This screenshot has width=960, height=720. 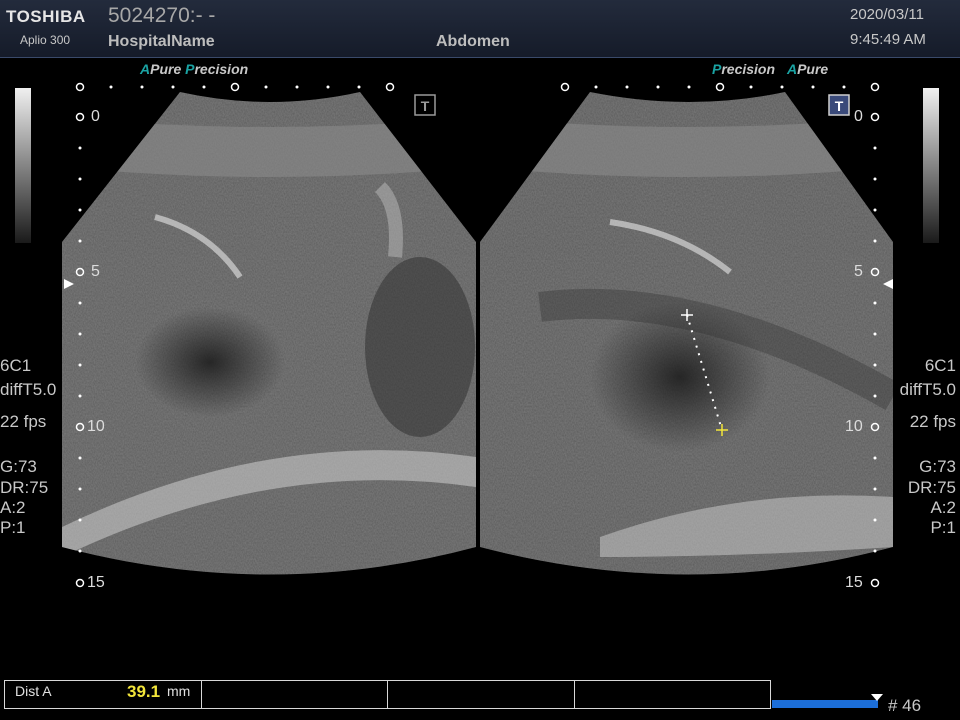 I want to click on left-depth-label-10: 10, so click(x=96, y=426).